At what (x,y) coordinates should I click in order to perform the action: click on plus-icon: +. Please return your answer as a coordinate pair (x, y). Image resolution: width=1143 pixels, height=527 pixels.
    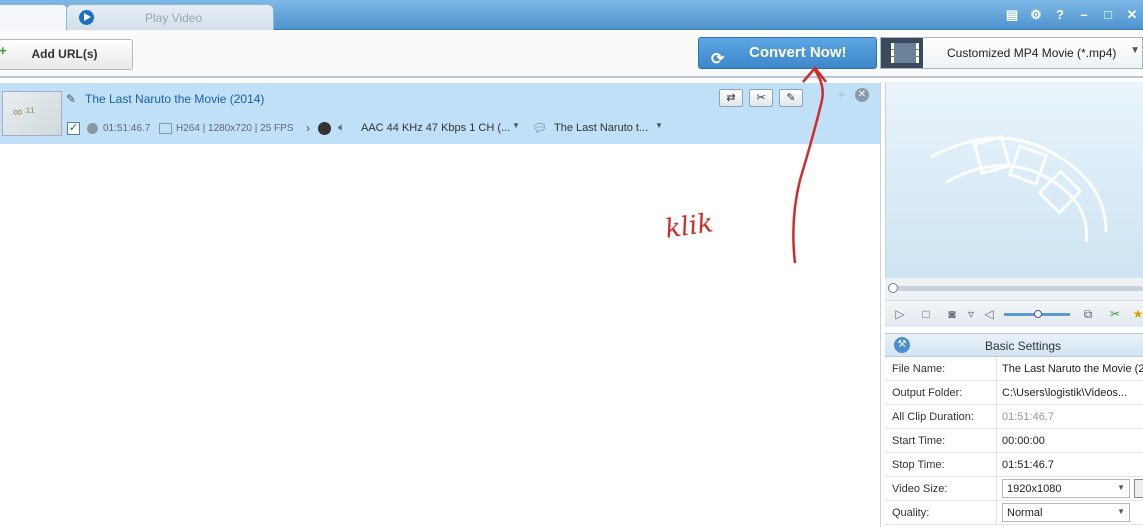
    Looking at the image, I should click on (3, 50).